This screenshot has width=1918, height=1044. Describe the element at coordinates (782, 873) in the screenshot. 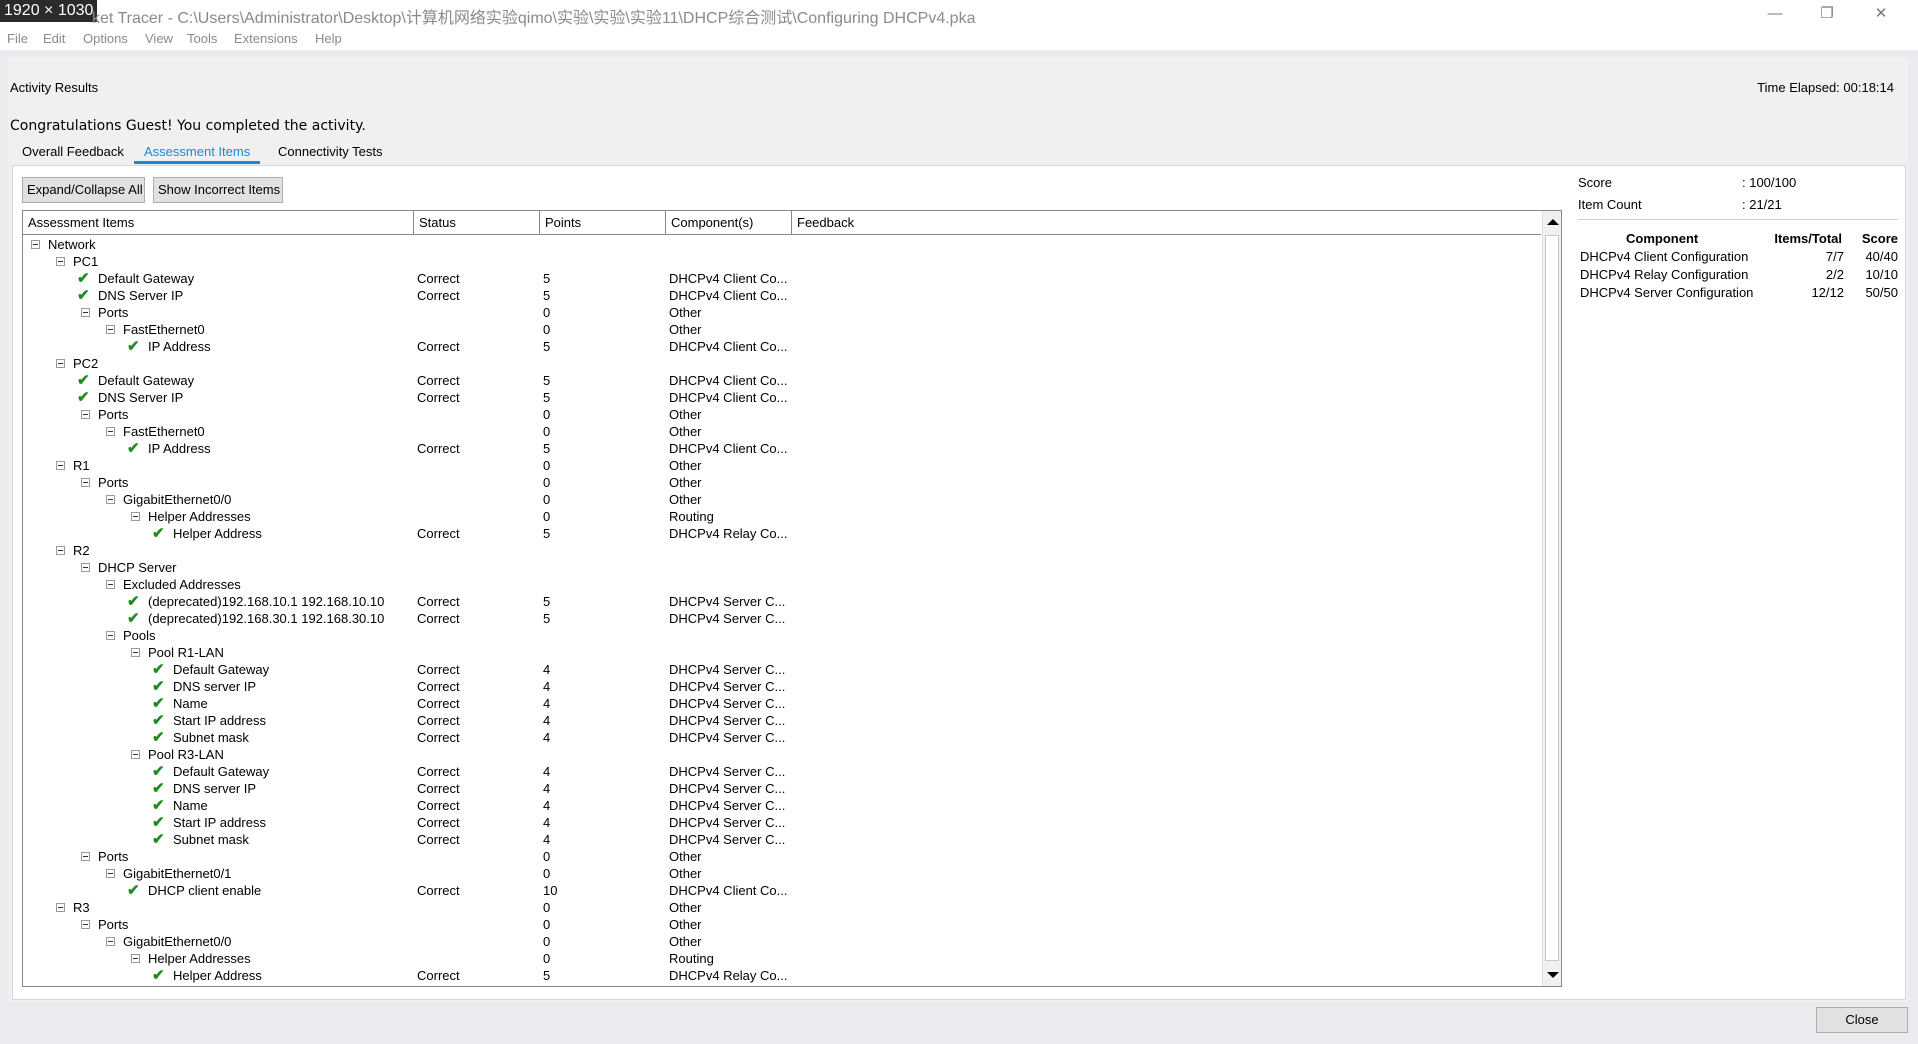

I see `tree-node-row: GigabitEthernet0/1 0 Other` at that location.